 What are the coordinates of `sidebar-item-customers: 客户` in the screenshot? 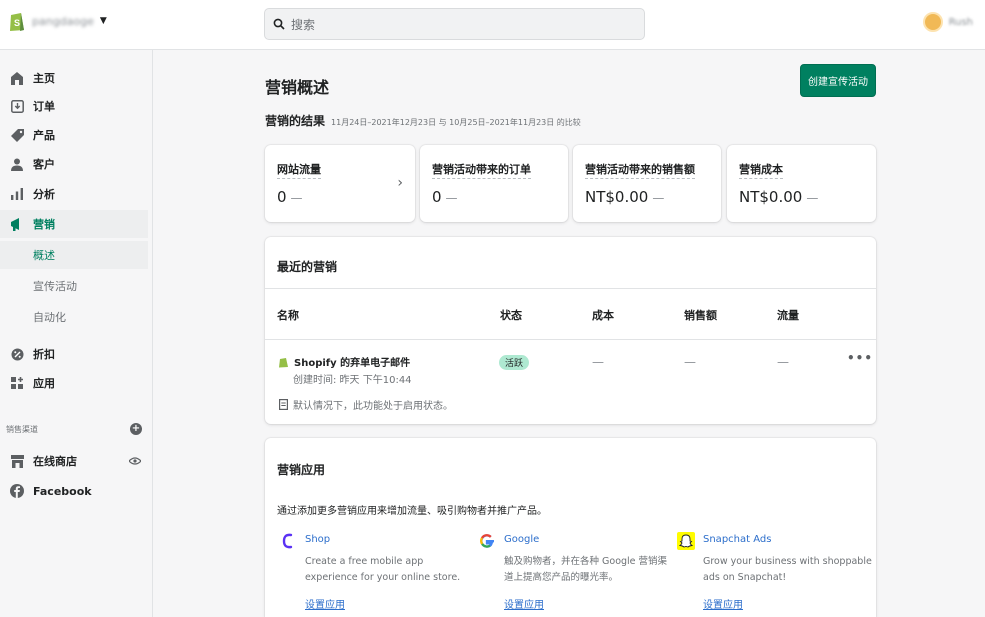 It's located at (74, 164).